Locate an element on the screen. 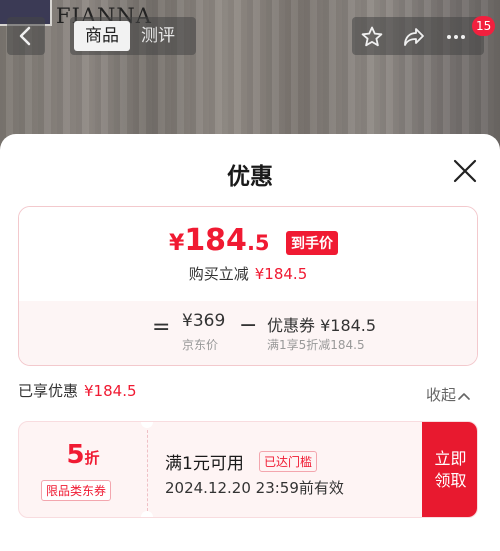  tab-product: 商品 is located at coordinates (102, 36).